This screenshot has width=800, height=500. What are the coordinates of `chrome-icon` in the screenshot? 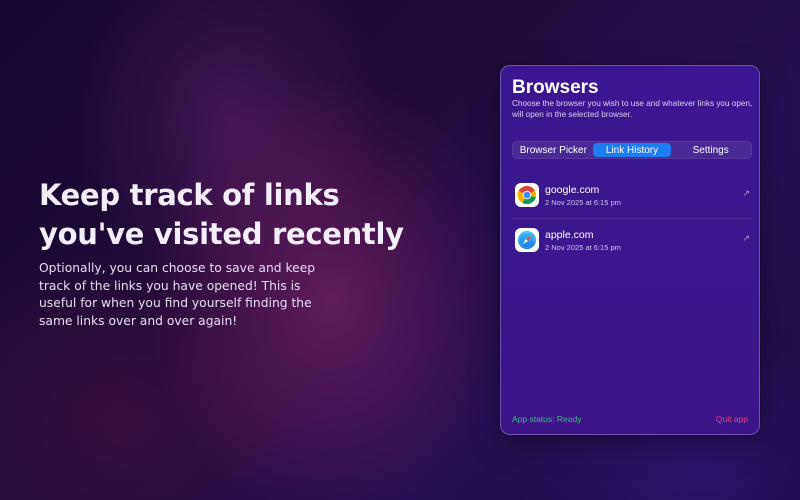 It's located at (527, 195).